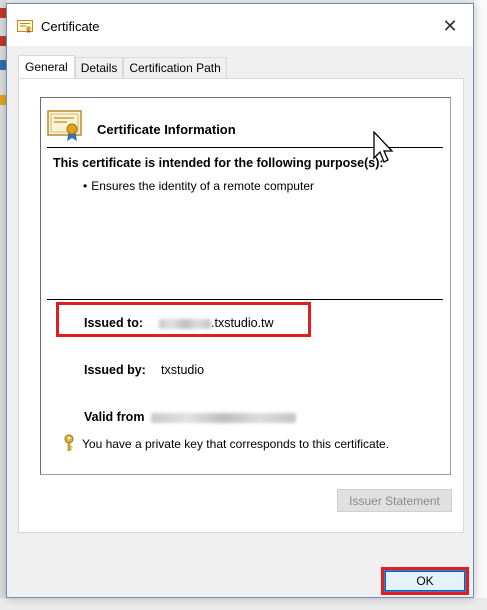 Image resolution: width=487 pixels, height=610 pixels. What do you see at coordinates (175, 68) in the screenshot?
I see `tab-certification-path: Certification Path` at bounding box center [175, 68].